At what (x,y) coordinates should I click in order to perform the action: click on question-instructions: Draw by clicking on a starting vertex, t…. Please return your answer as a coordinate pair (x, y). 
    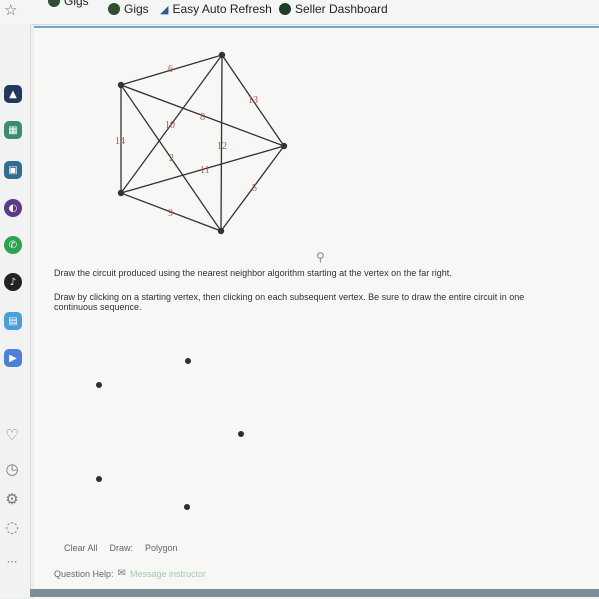
    Looking at the image, I should click on (289, 302).